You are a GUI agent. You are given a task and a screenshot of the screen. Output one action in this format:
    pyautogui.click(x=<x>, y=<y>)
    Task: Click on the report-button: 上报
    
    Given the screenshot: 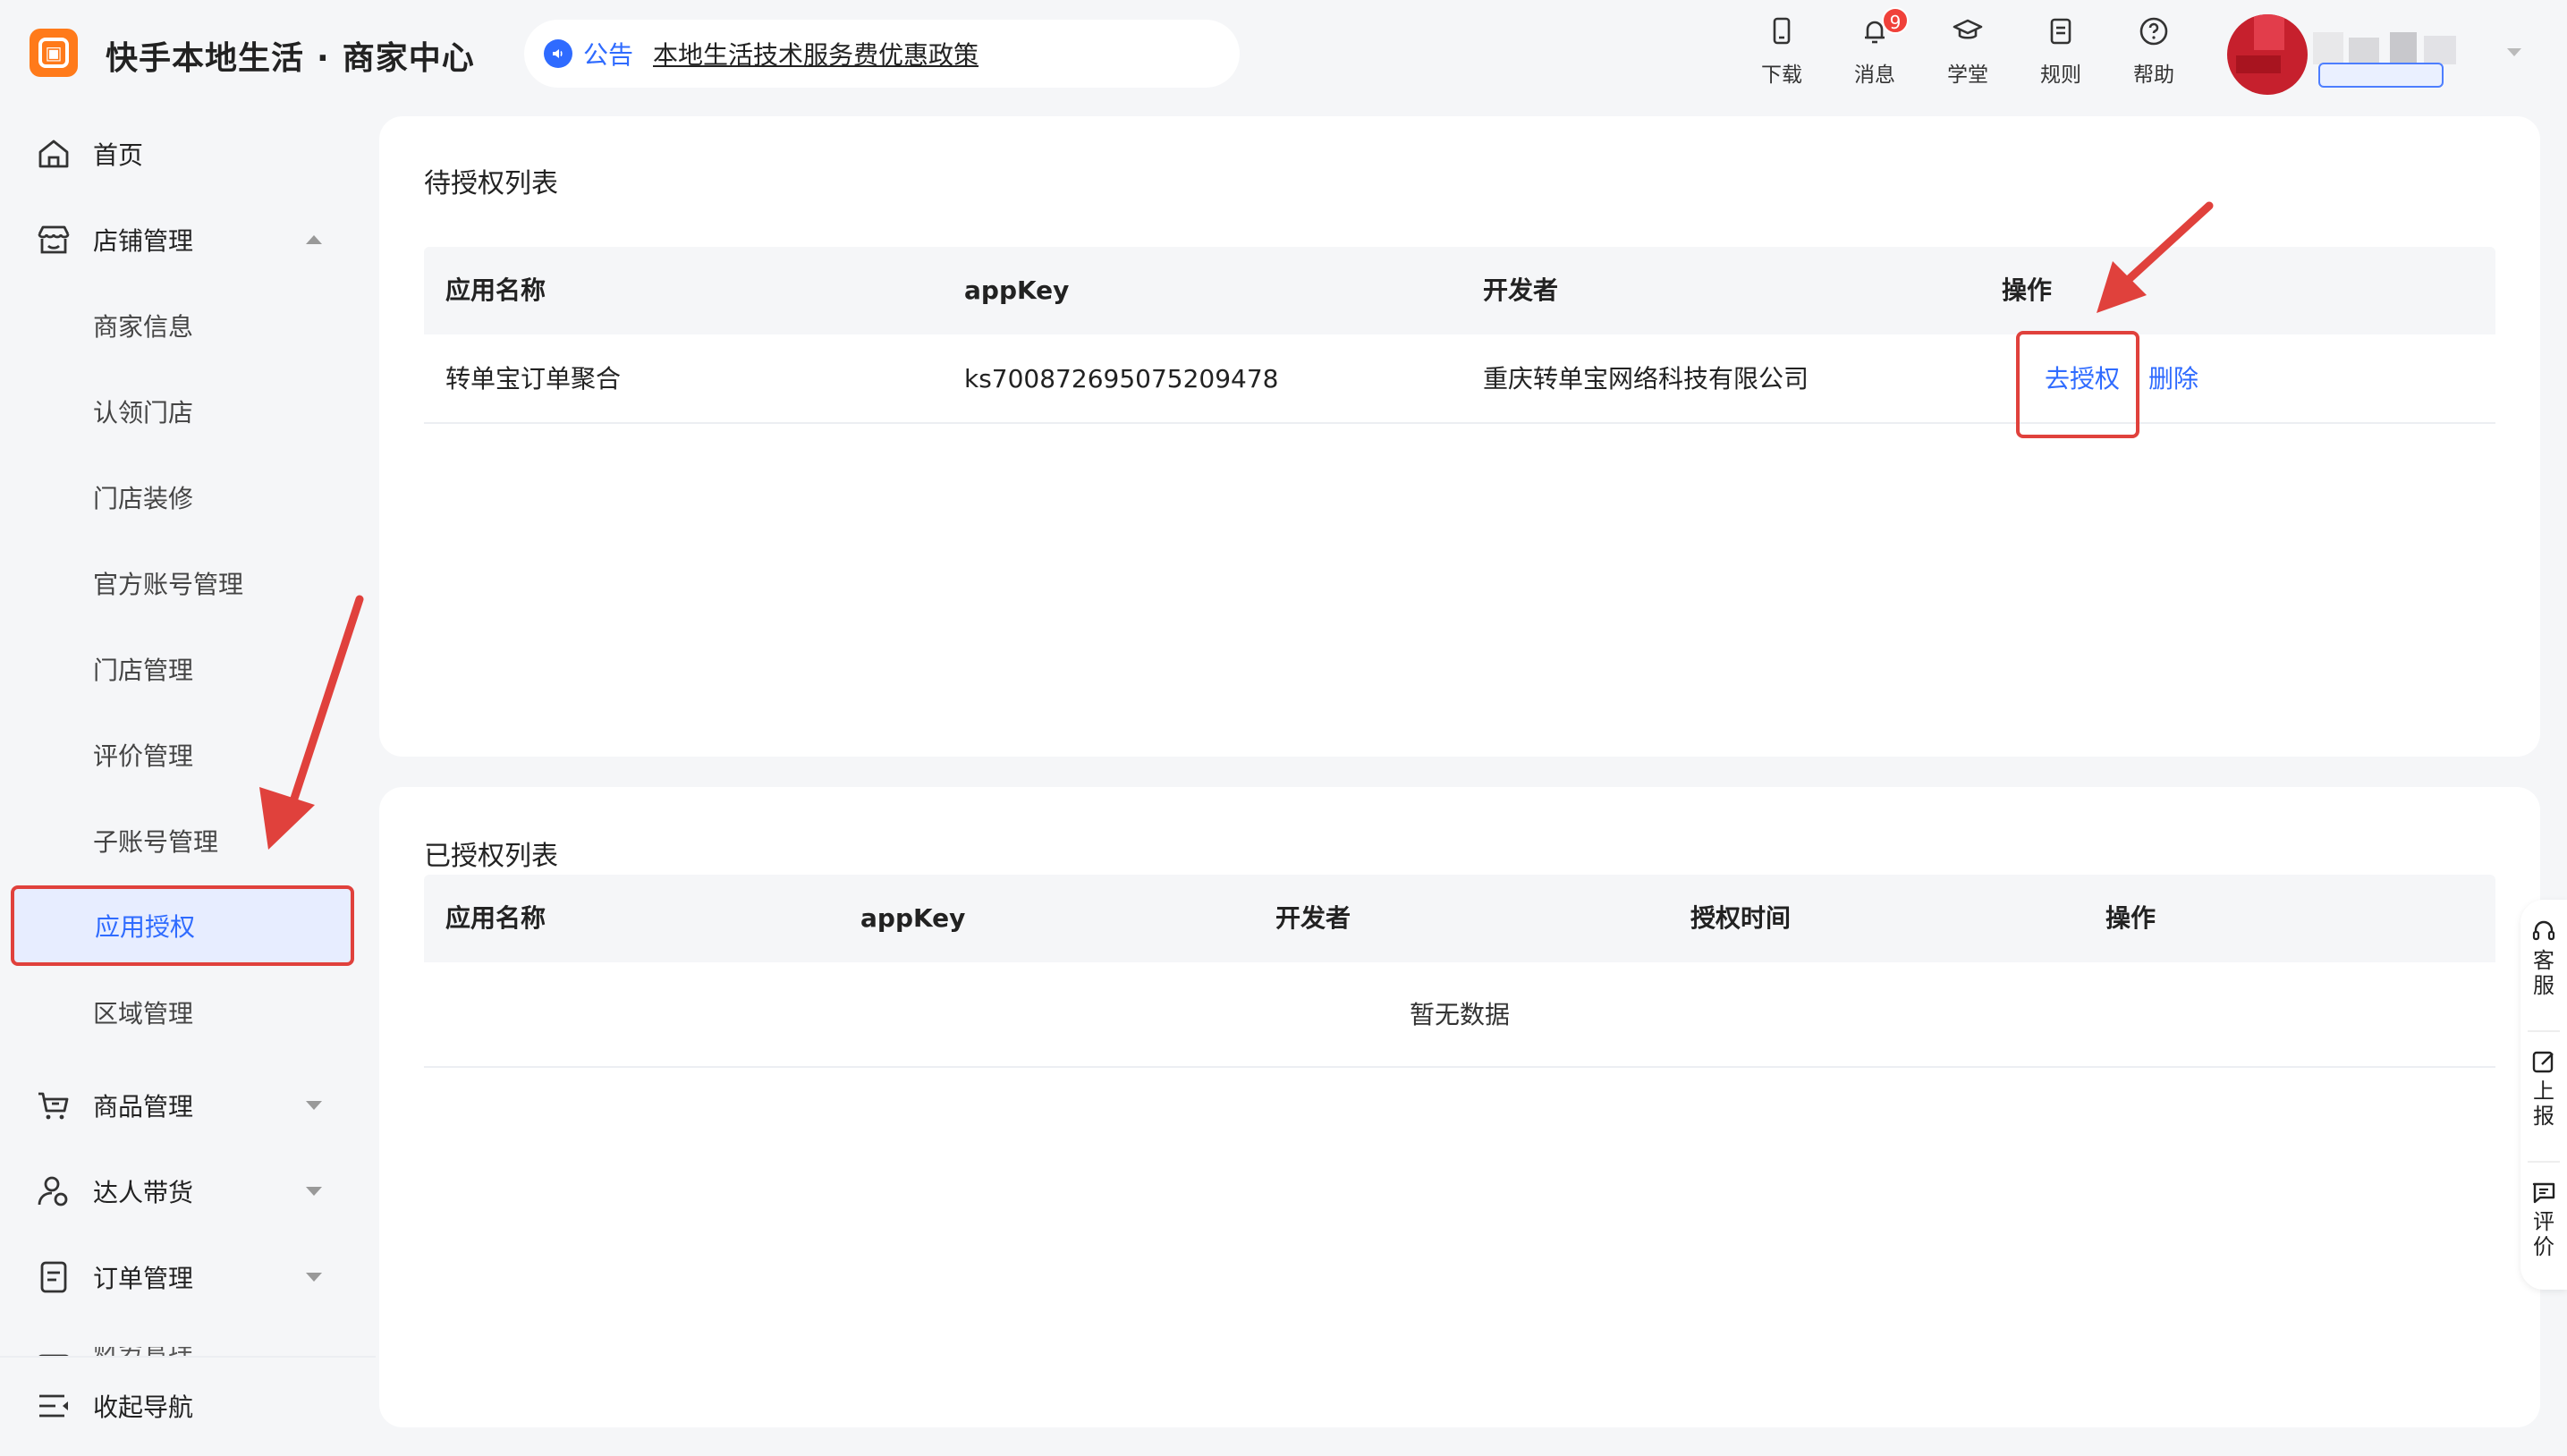 What is the action you would take?
    pyautogui.click(x=2543, y=1088)
    